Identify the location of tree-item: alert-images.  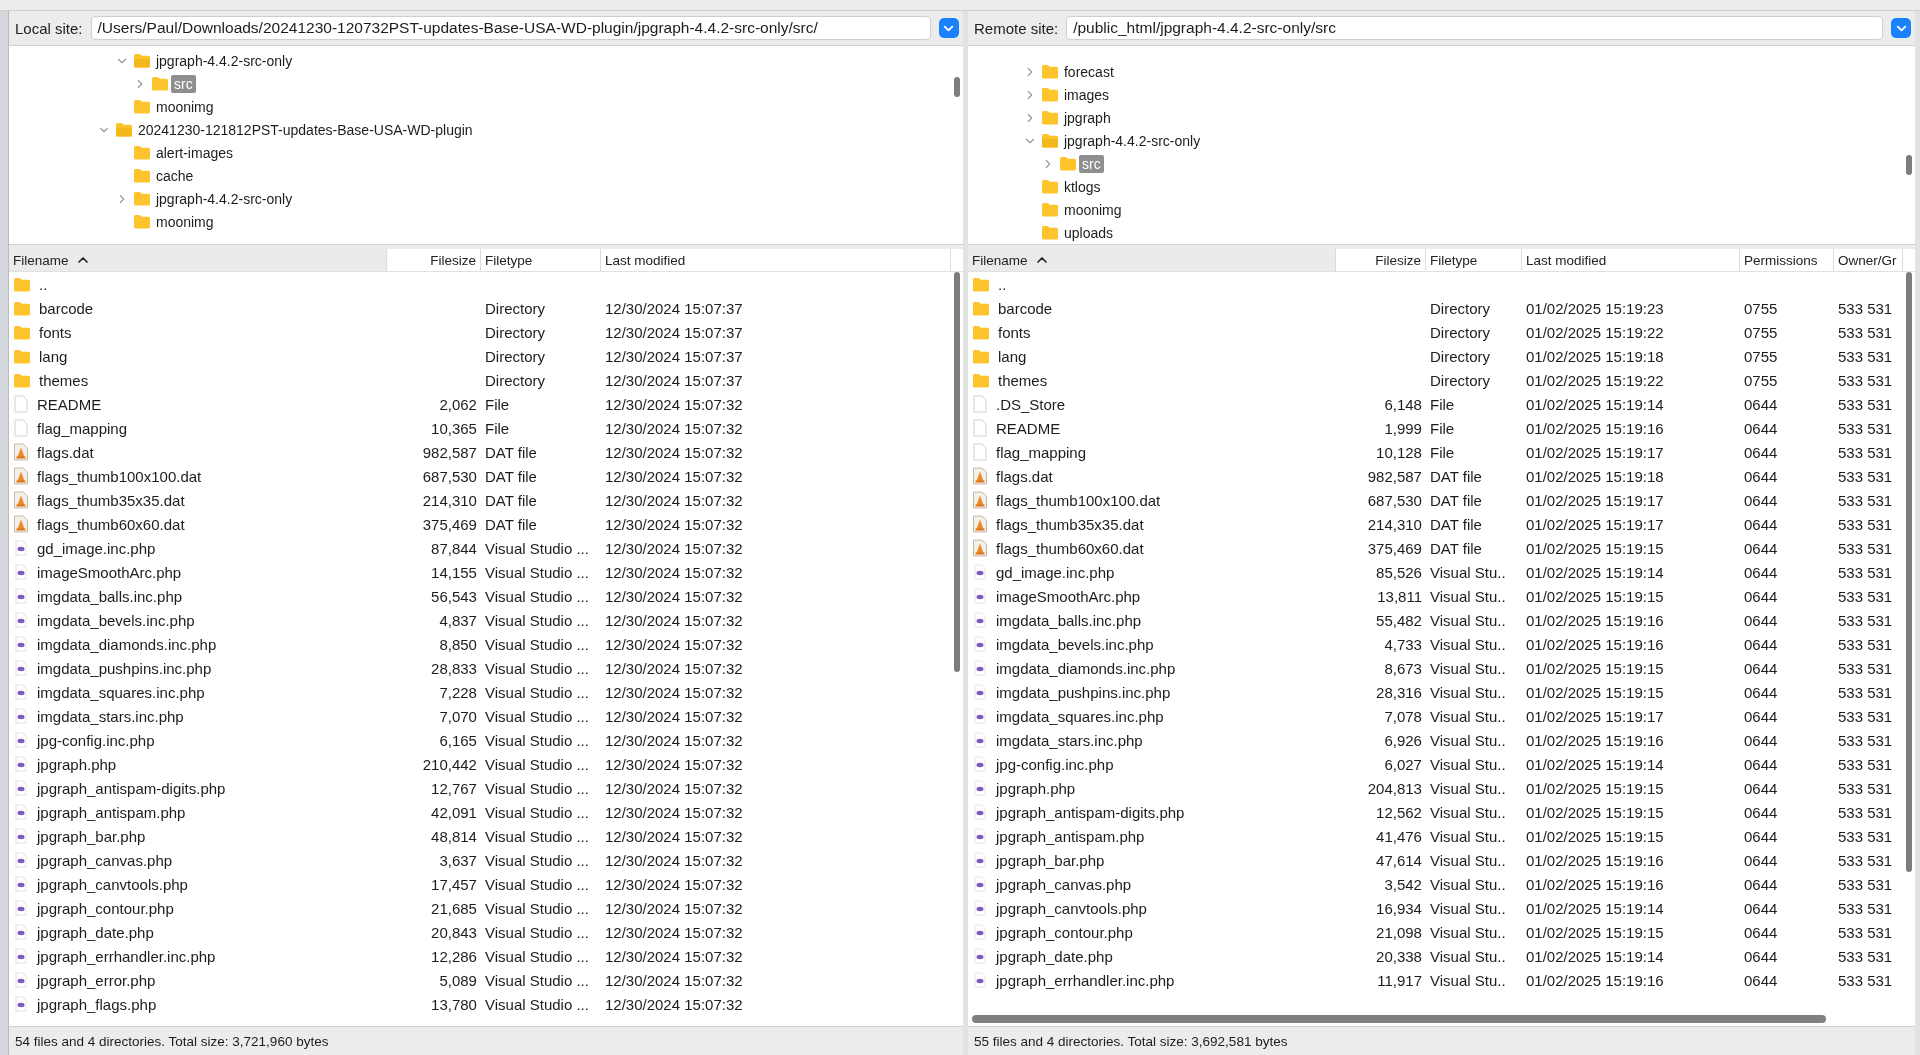
(194, 152).